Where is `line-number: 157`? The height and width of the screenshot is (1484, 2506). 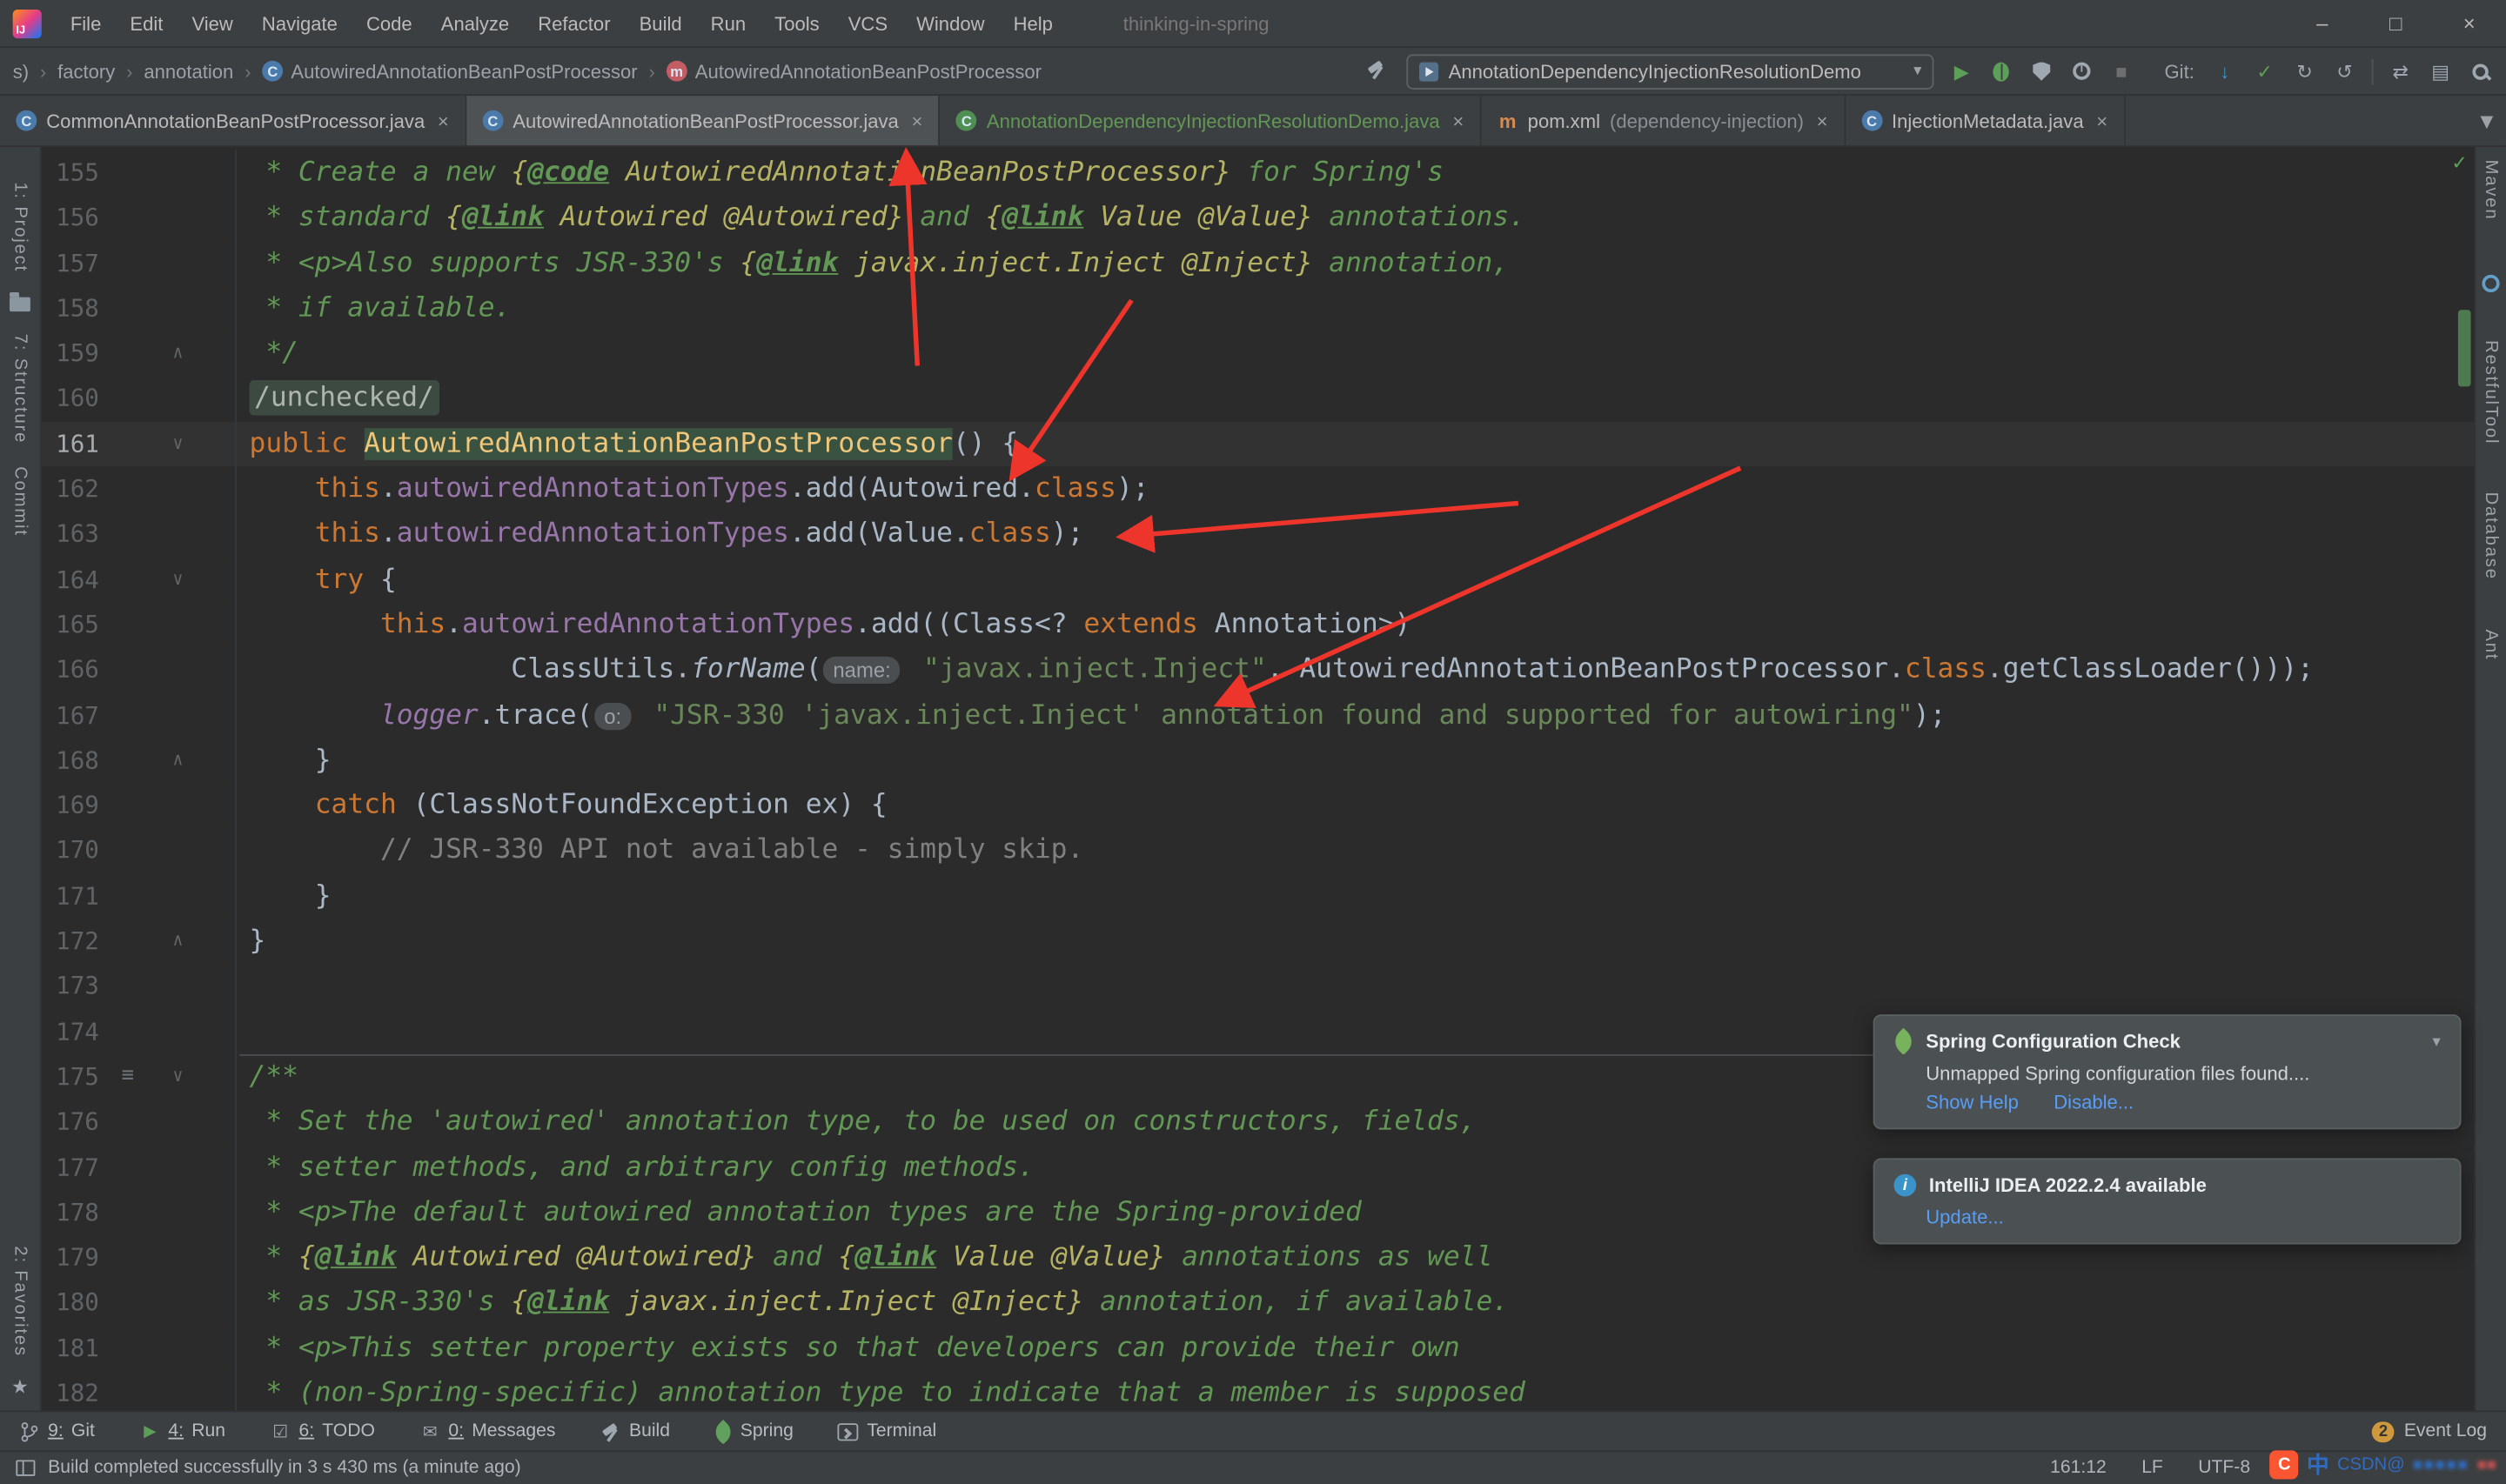 line-number: 157 is located at coordinates (70, 263).